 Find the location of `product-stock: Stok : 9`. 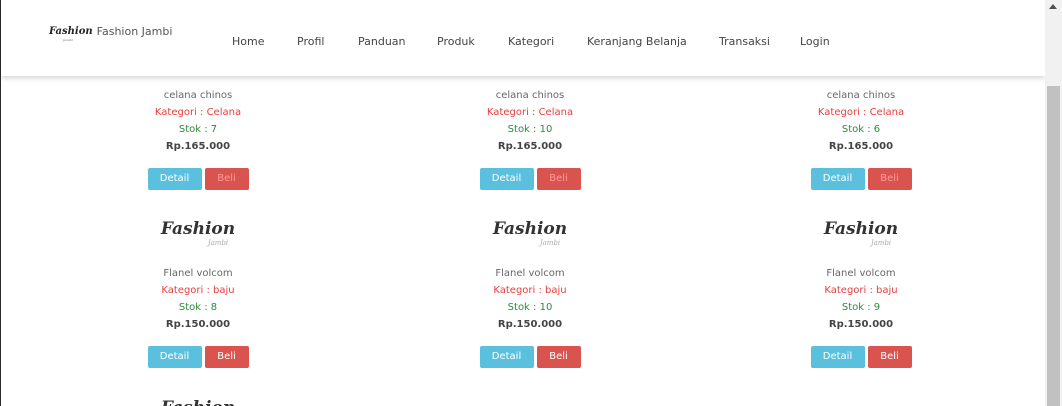

product-stock: Stok : 9 is located at coordinates (861, 307).